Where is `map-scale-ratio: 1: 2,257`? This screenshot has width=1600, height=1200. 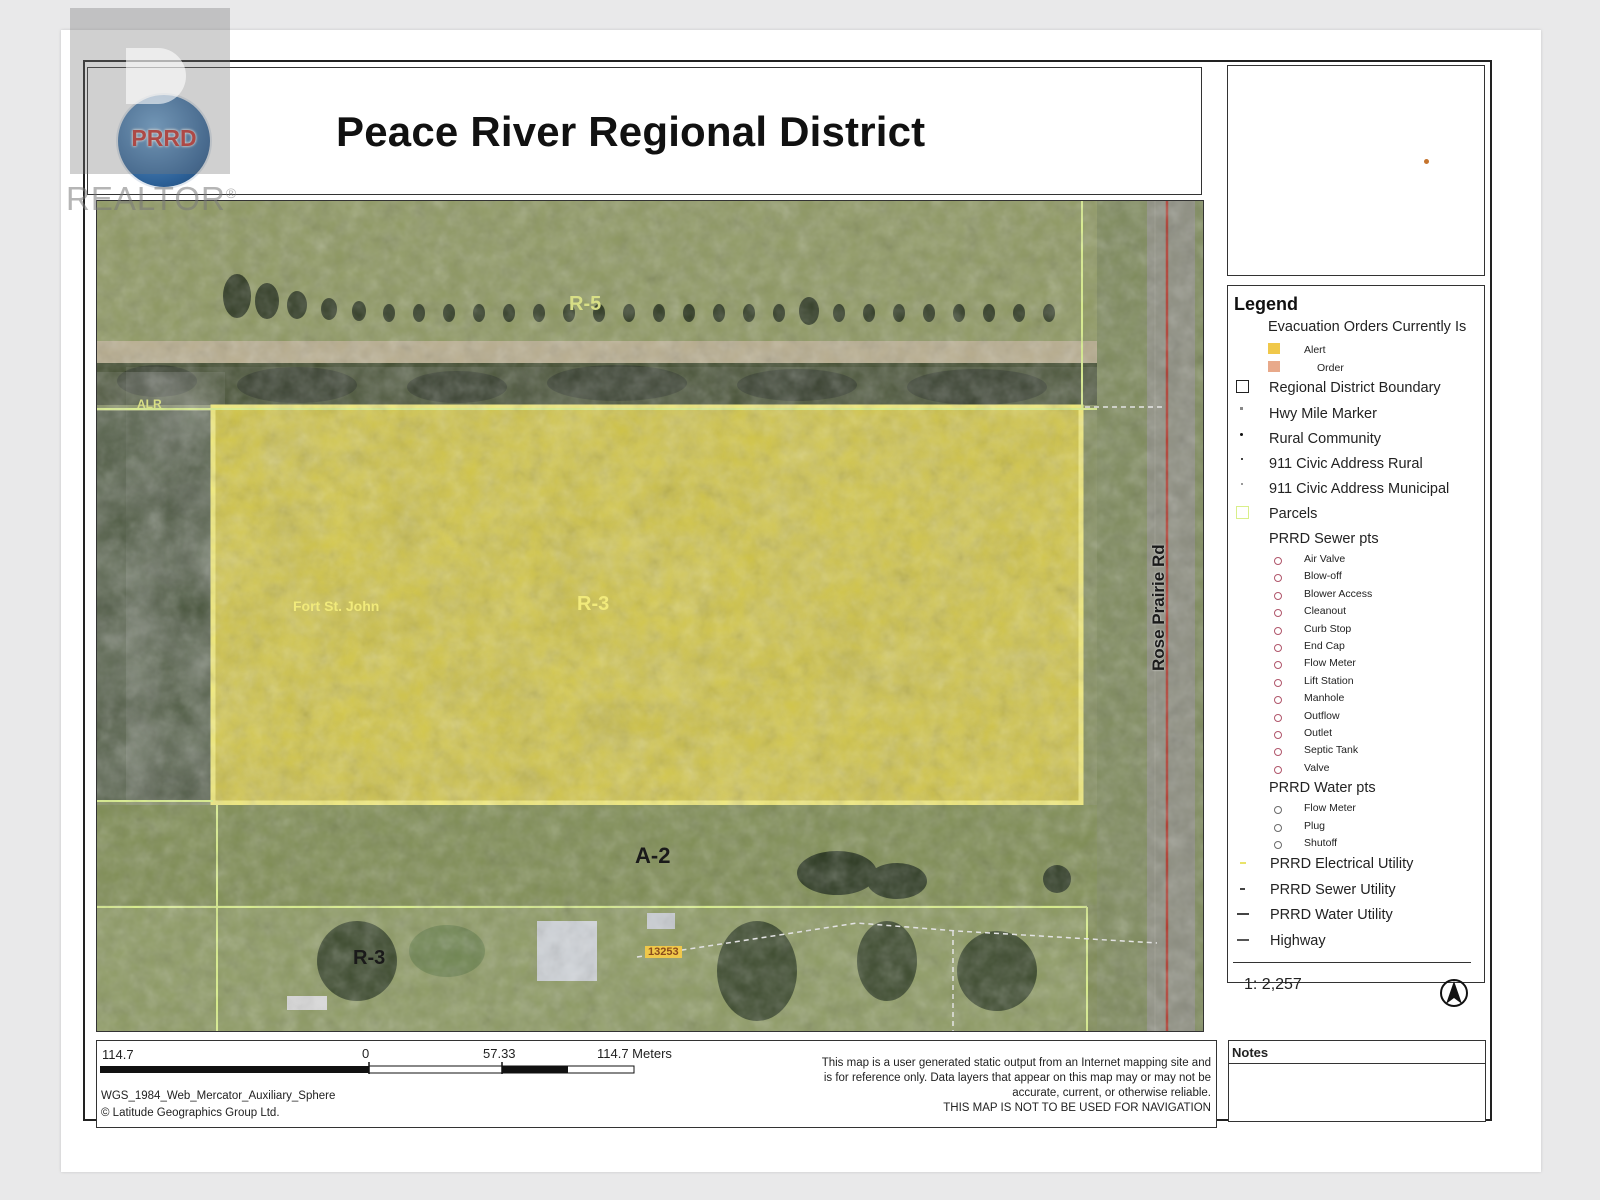 map-scale-ratio: 1: 2,257 is located at coordinates (1273, 984).